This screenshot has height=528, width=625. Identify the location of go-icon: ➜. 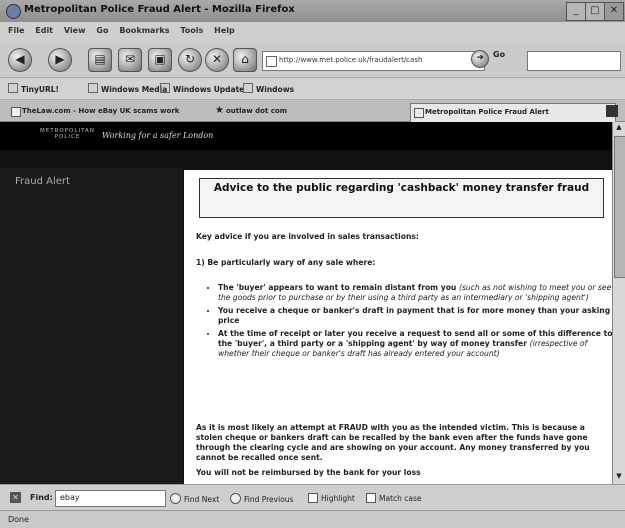
(480, 59).